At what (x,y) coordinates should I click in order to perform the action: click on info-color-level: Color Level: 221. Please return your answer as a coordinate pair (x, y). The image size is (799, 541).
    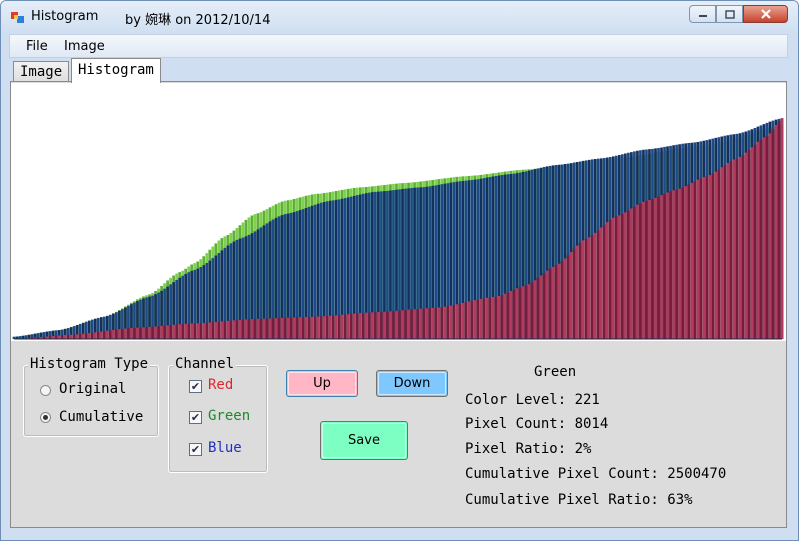
    Looking at the image, I should click on (532, 400).